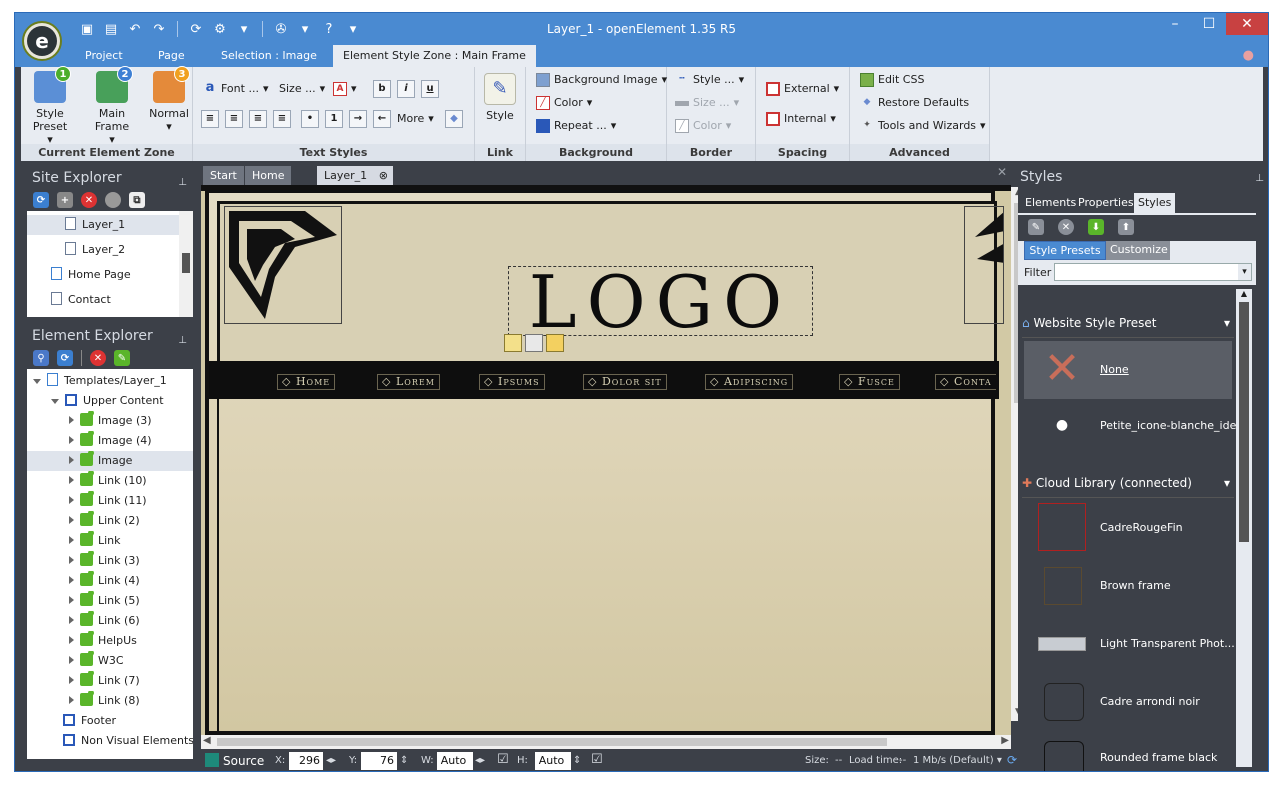  Describe the element at coordinates (892, 80) in the screenshot. I see `edit-css-button: Edit CSS` at that location.